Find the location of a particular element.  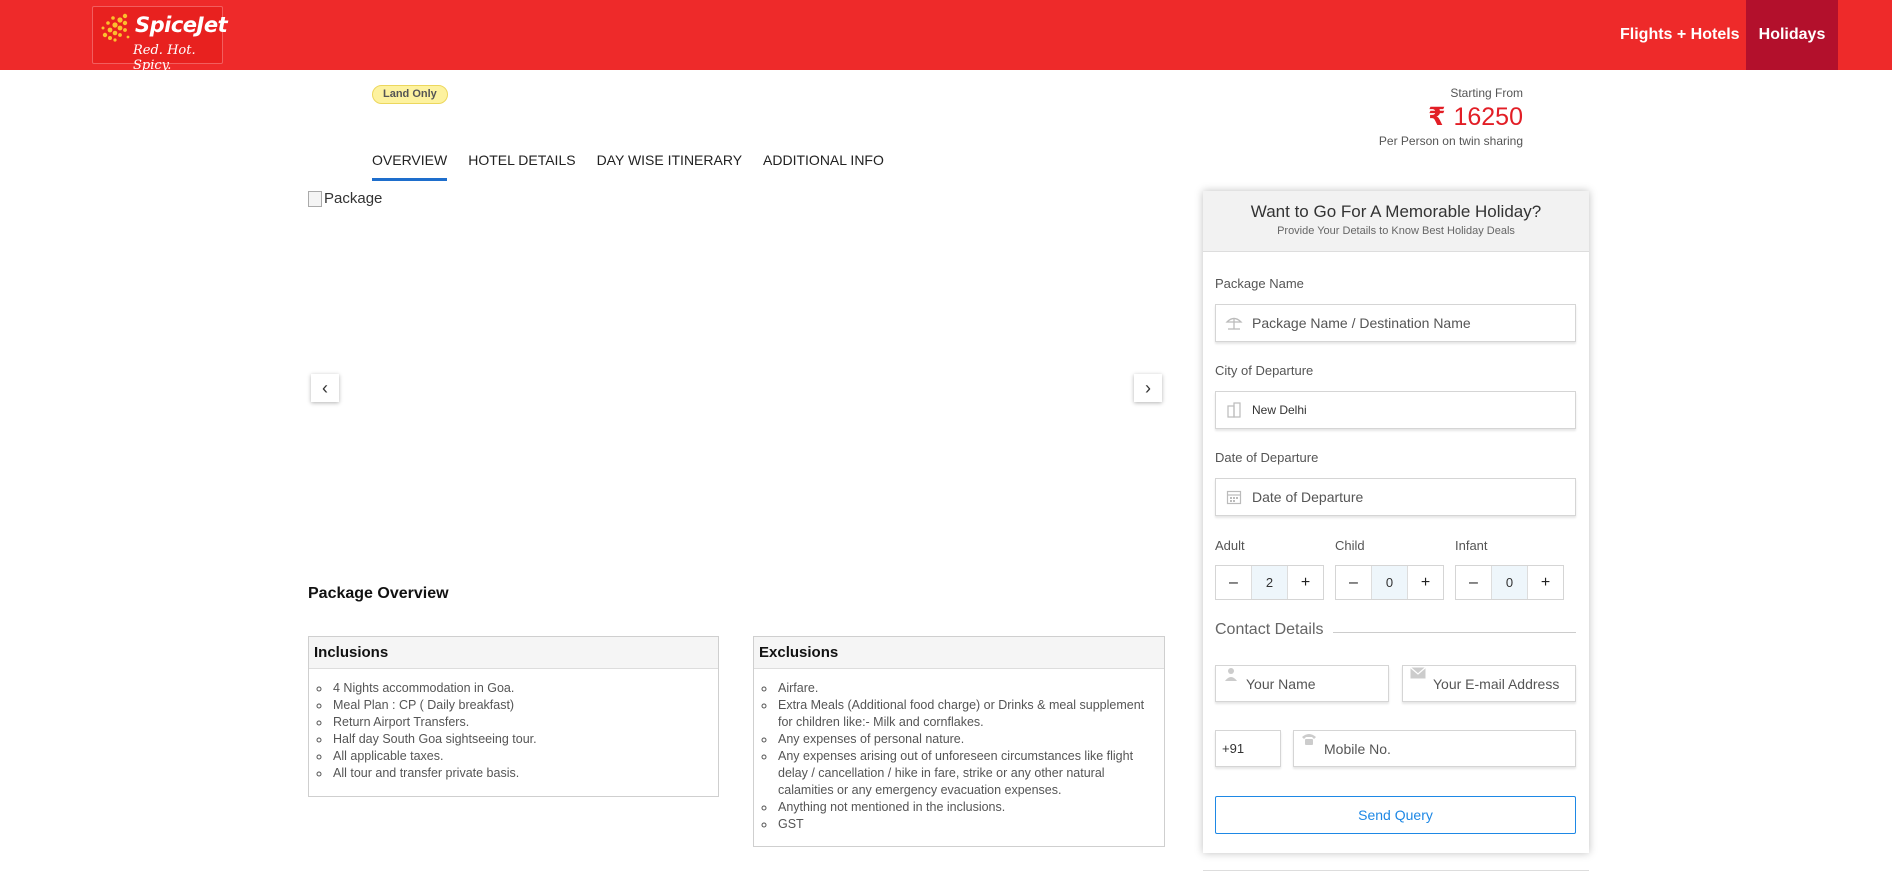

price-amount: 16250 is located at coordinates (1488, 117).